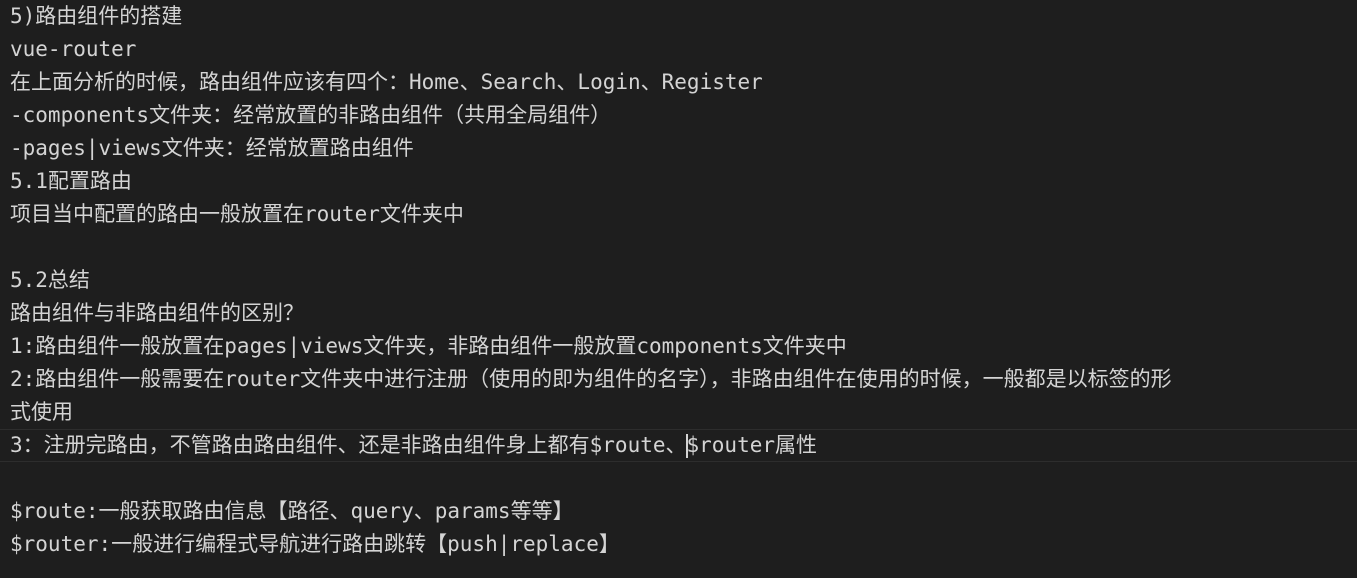 Image resolution: width=1357 pixels, height=578 pixels. Describe the element at coordinates (678, 214) in the screenshot. I see `editor-line: 项目当中配置的路由一般放置在router文件夹中` at that location.